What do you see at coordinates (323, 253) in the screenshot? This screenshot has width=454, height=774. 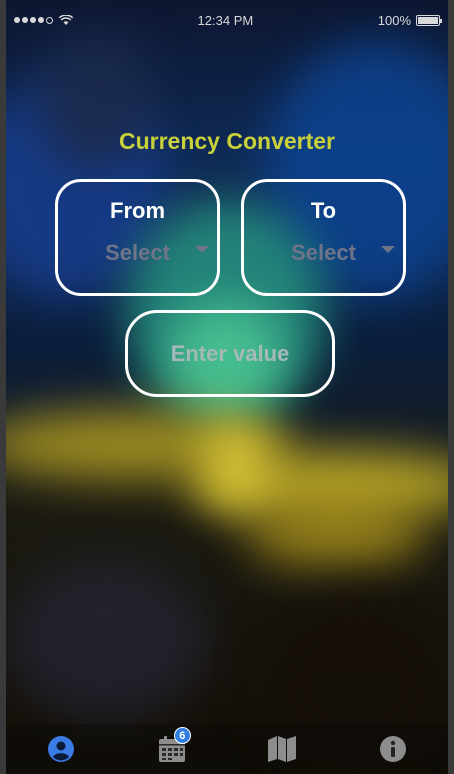 I see `to-currency-select: Select` at bounding box center [323, 253].